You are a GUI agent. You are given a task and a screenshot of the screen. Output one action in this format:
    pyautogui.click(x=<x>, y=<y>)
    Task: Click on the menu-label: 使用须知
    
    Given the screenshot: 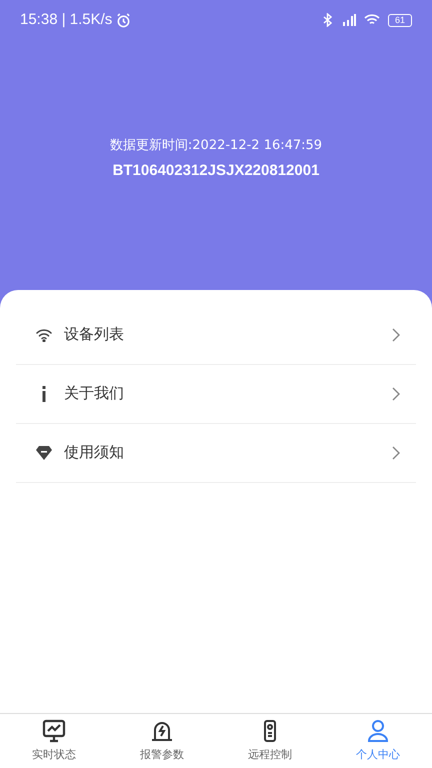 What is the action you would take?
    pyautogui.click(x=94, y=452)
    